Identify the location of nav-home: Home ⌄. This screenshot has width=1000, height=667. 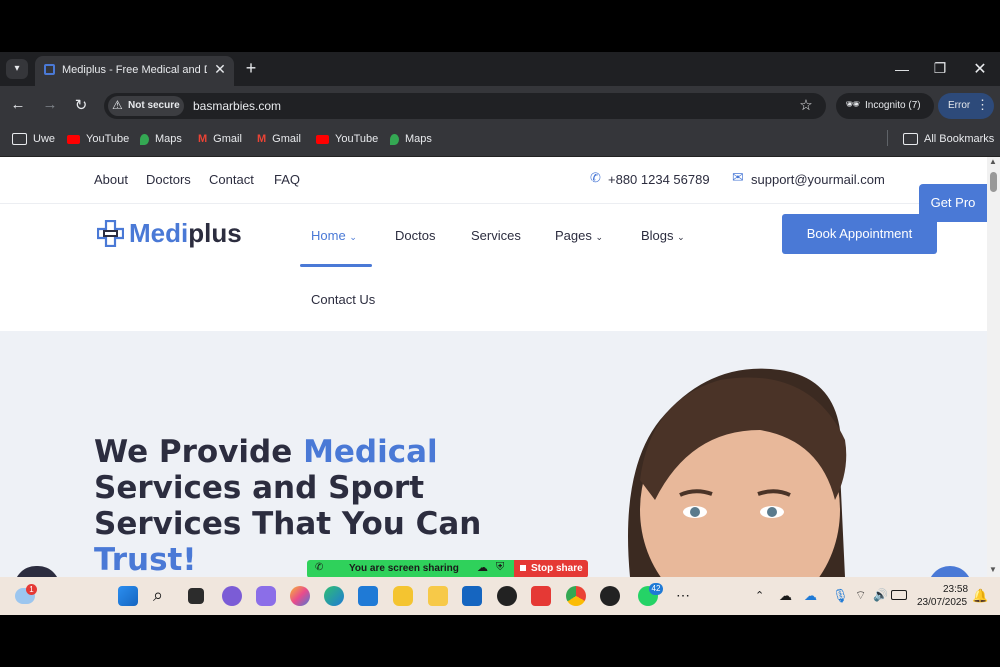
(334, 235).